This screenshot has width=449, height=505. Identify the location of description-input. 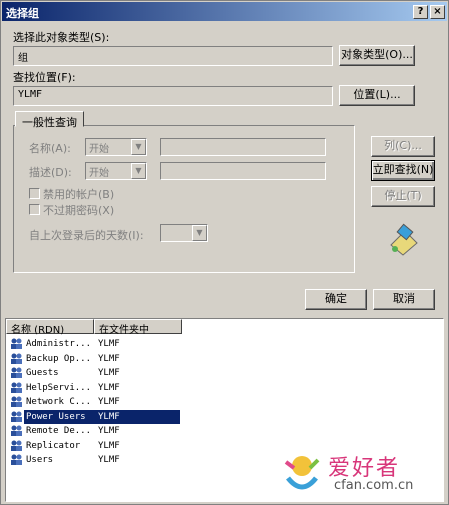
(243, 171).